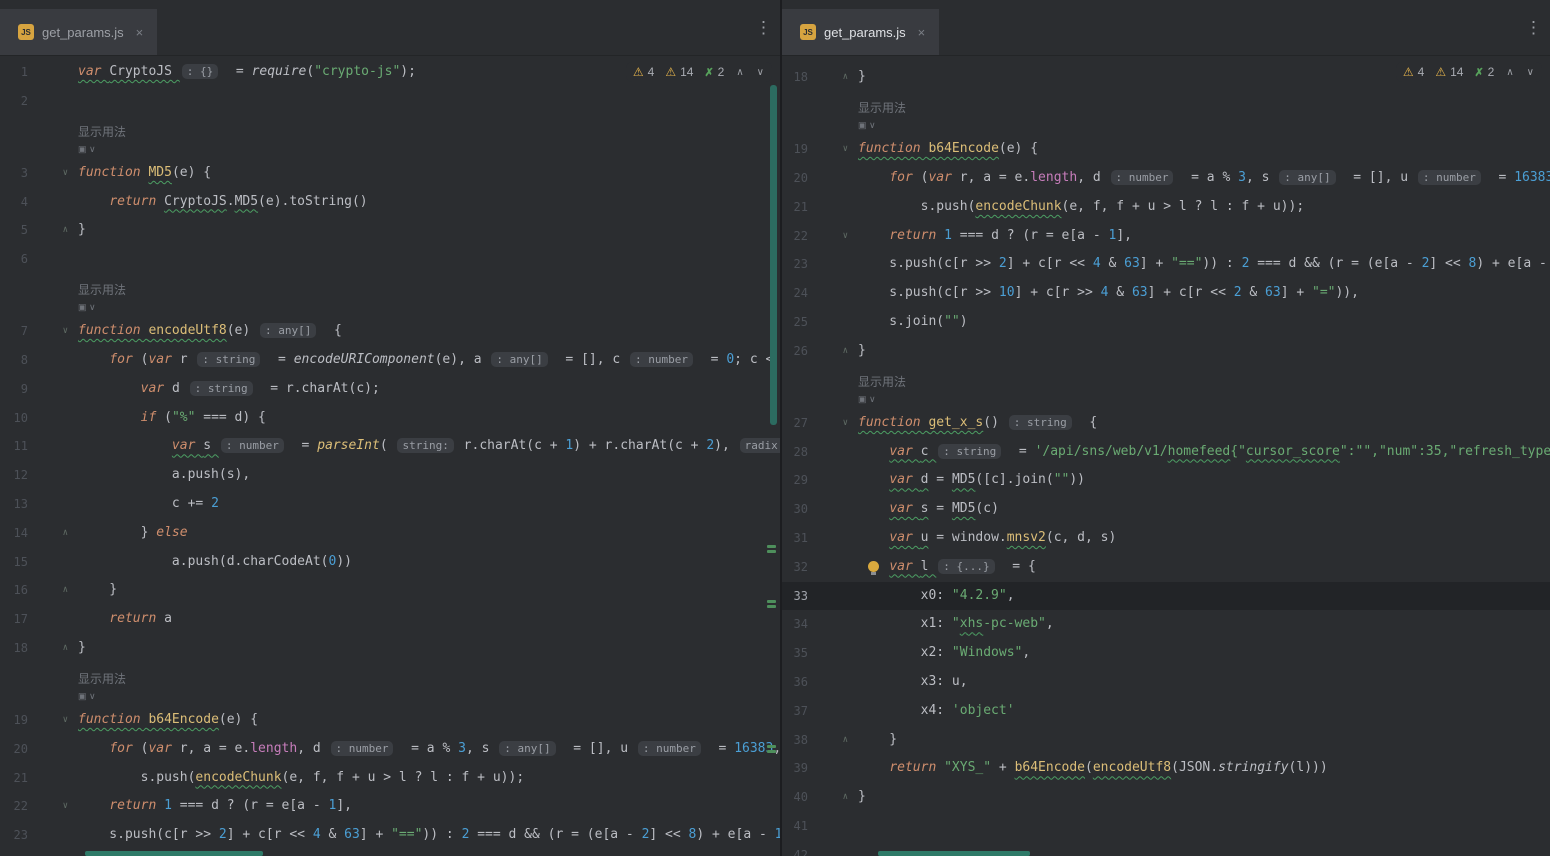 This screenshot has height=856, width=1550. I want to click on code-line: 34 x1: "xhs-pc-web",, so click(1166, 624).